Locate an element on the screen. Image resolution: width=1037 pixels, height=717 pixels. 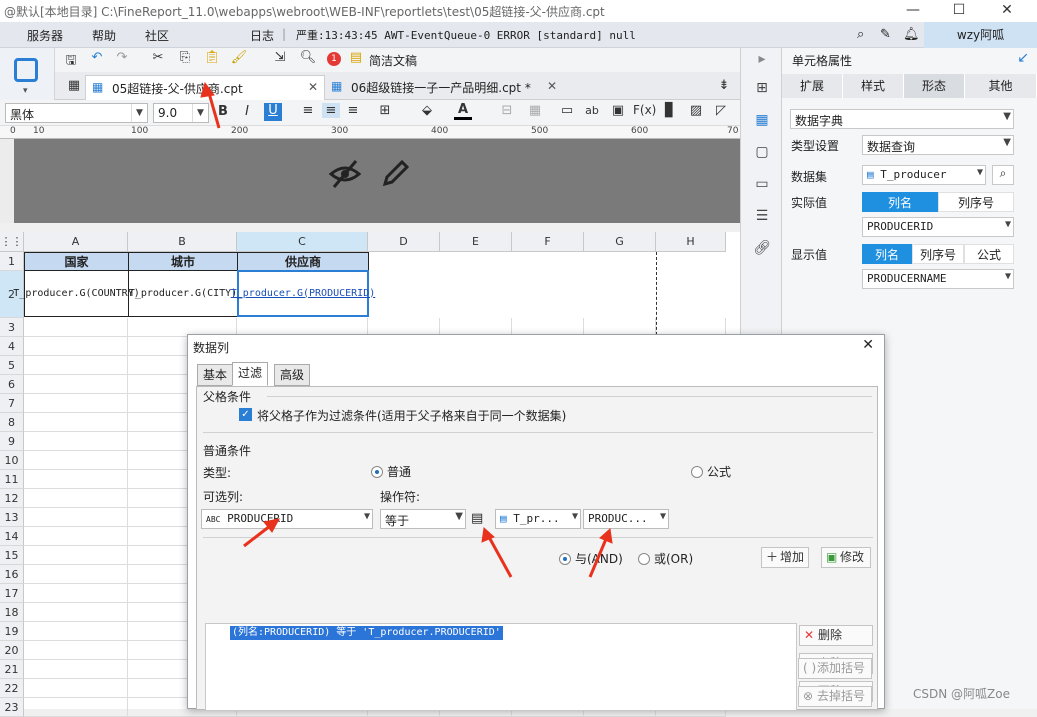
image-cell-icon: ▣ is located at coordinates (618, 110).